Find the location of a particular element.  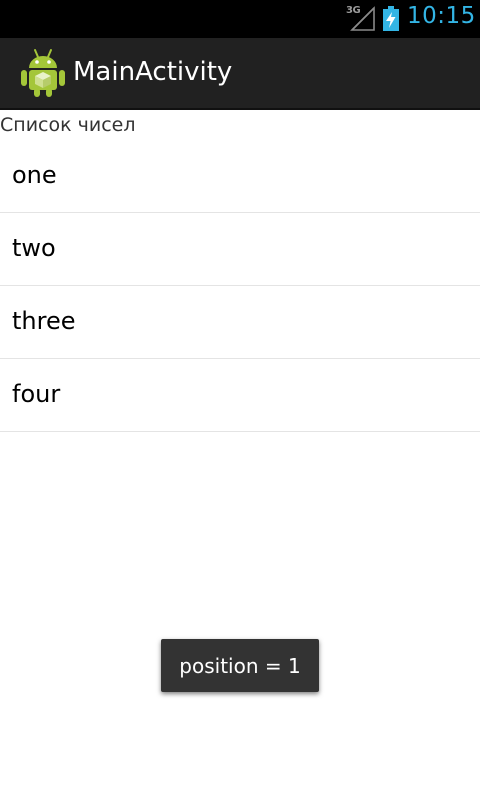

list-item-label: one is located at coordinates (34, 175).